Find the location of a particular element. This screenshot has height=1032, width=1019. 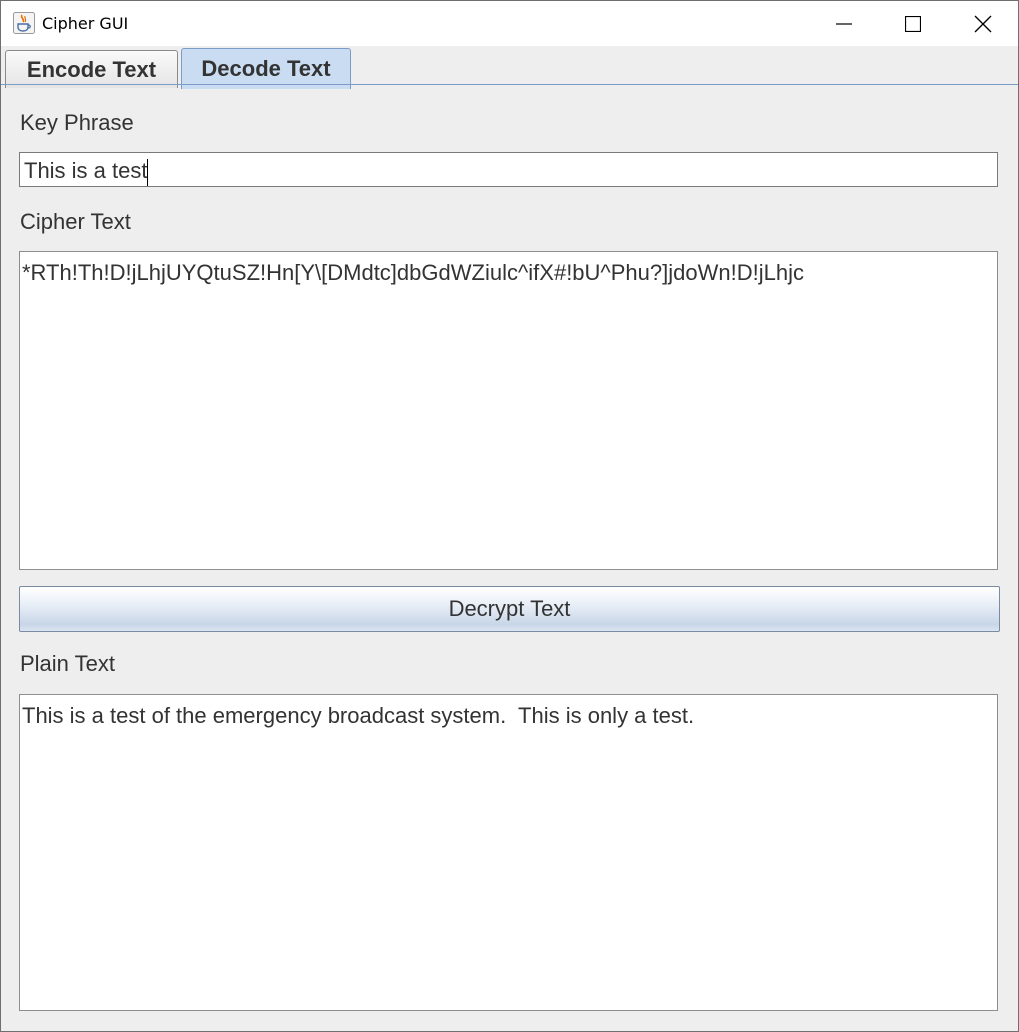

key-phrase-value: This is a test is located at coordinates (86, 170).